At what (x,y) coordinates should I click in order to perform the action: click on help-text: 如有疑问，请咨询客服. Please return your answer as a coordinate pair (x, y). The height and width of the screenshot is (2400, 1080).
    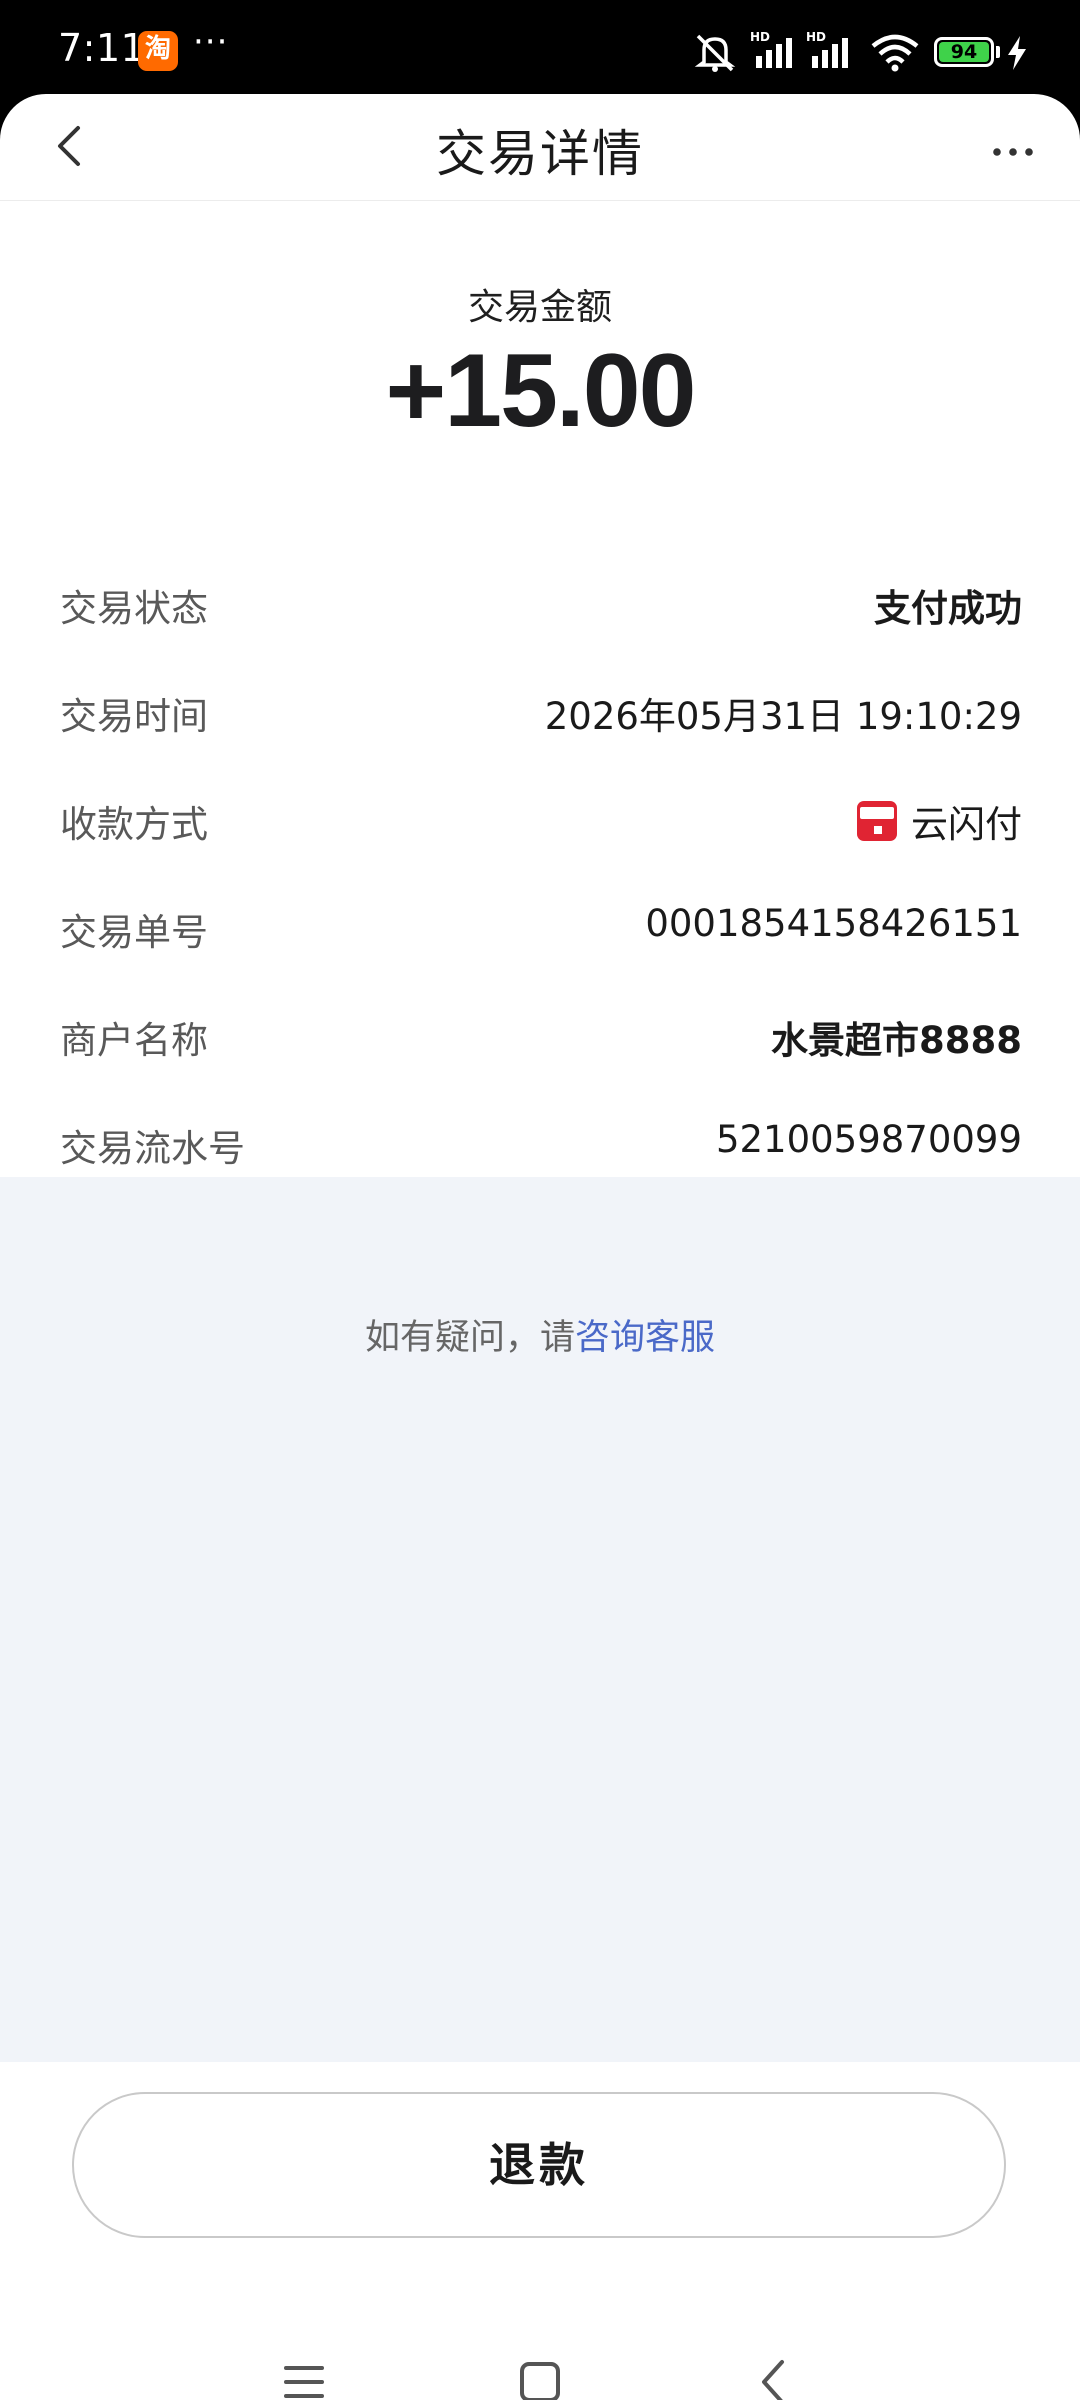
    Looking at the image, I should click on (540, 1334).